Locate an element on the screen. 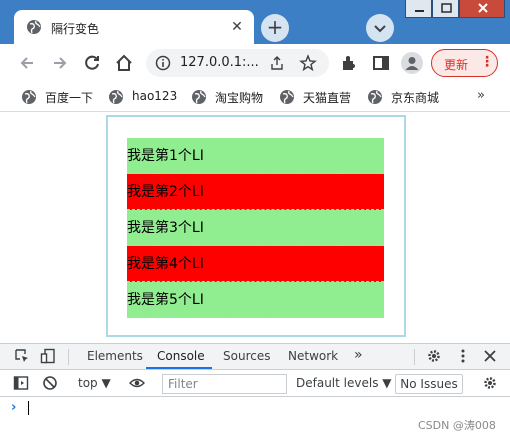 The image size is (510, 438). person-icon is located at coordinates (412, 63).